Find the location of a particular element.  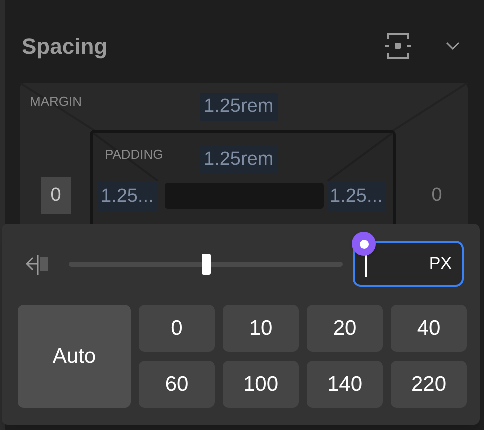

arrow-left-bar-icon is located at coordinates (36, 264).